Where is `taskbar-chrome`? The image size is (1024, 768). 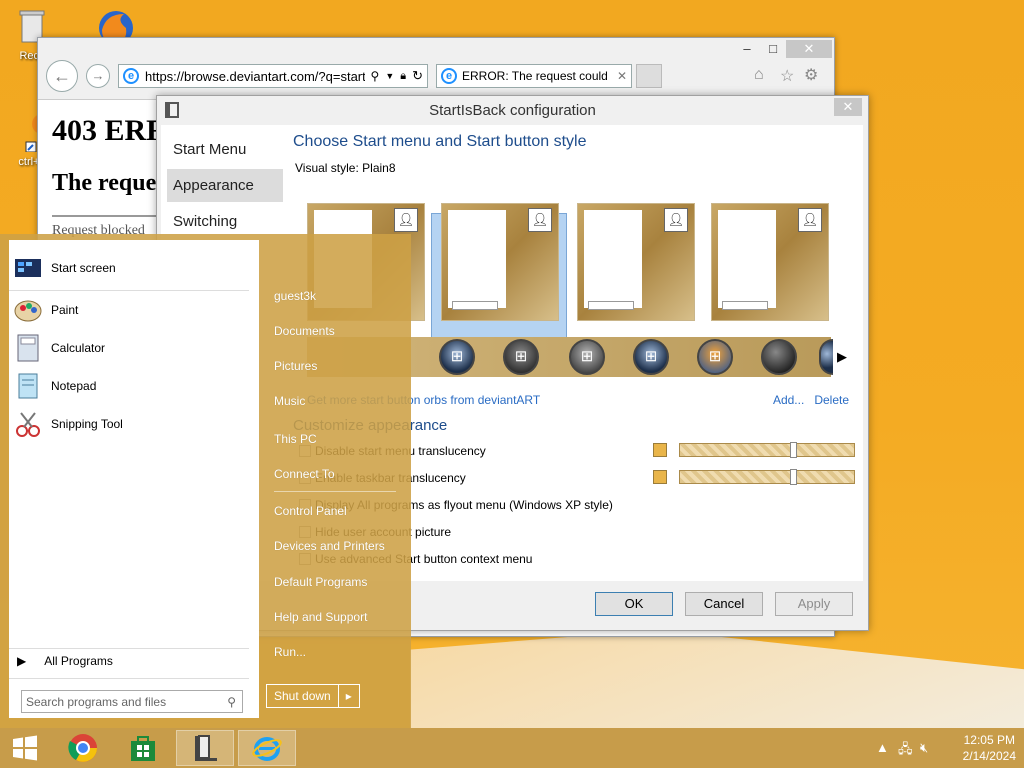
taskbar-chrome is located at coordinates (83, 748).